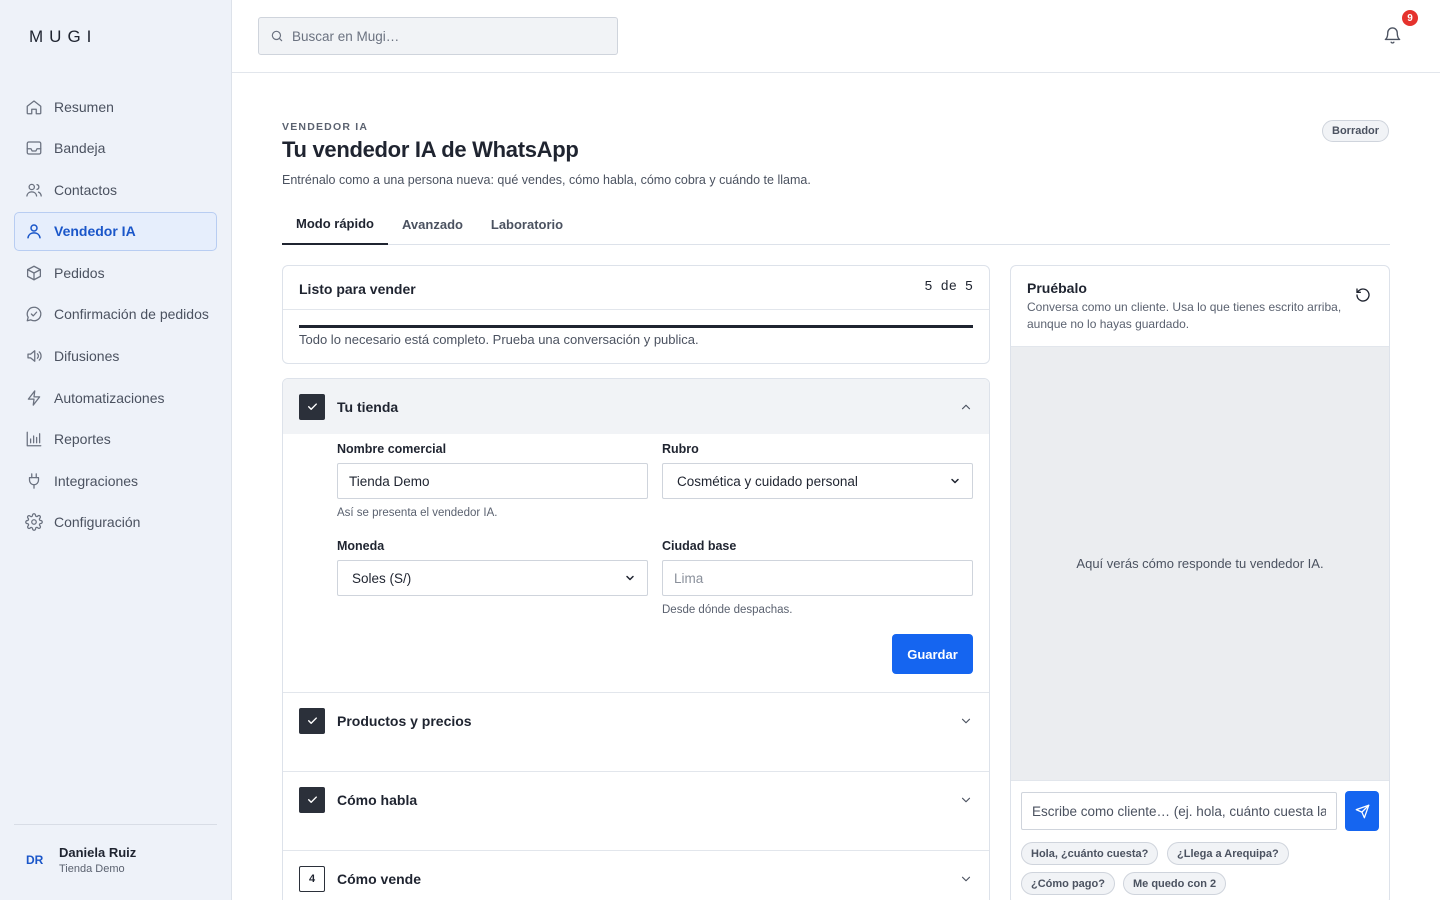 The image size is (1440, 900). What do you see at coordinates (357, 289) in the screenshot?
I see `readiness-title: Listo para vender` at bounding box center [357, 289].